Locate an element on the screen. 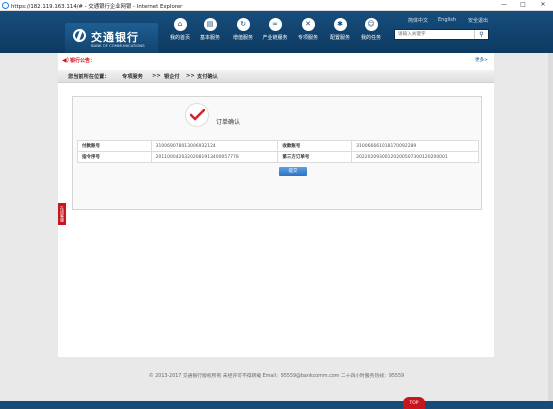 Image resolution: width=553 pixels, height=409 pixels. page-scrollbar is located at coordinates (550, 227).